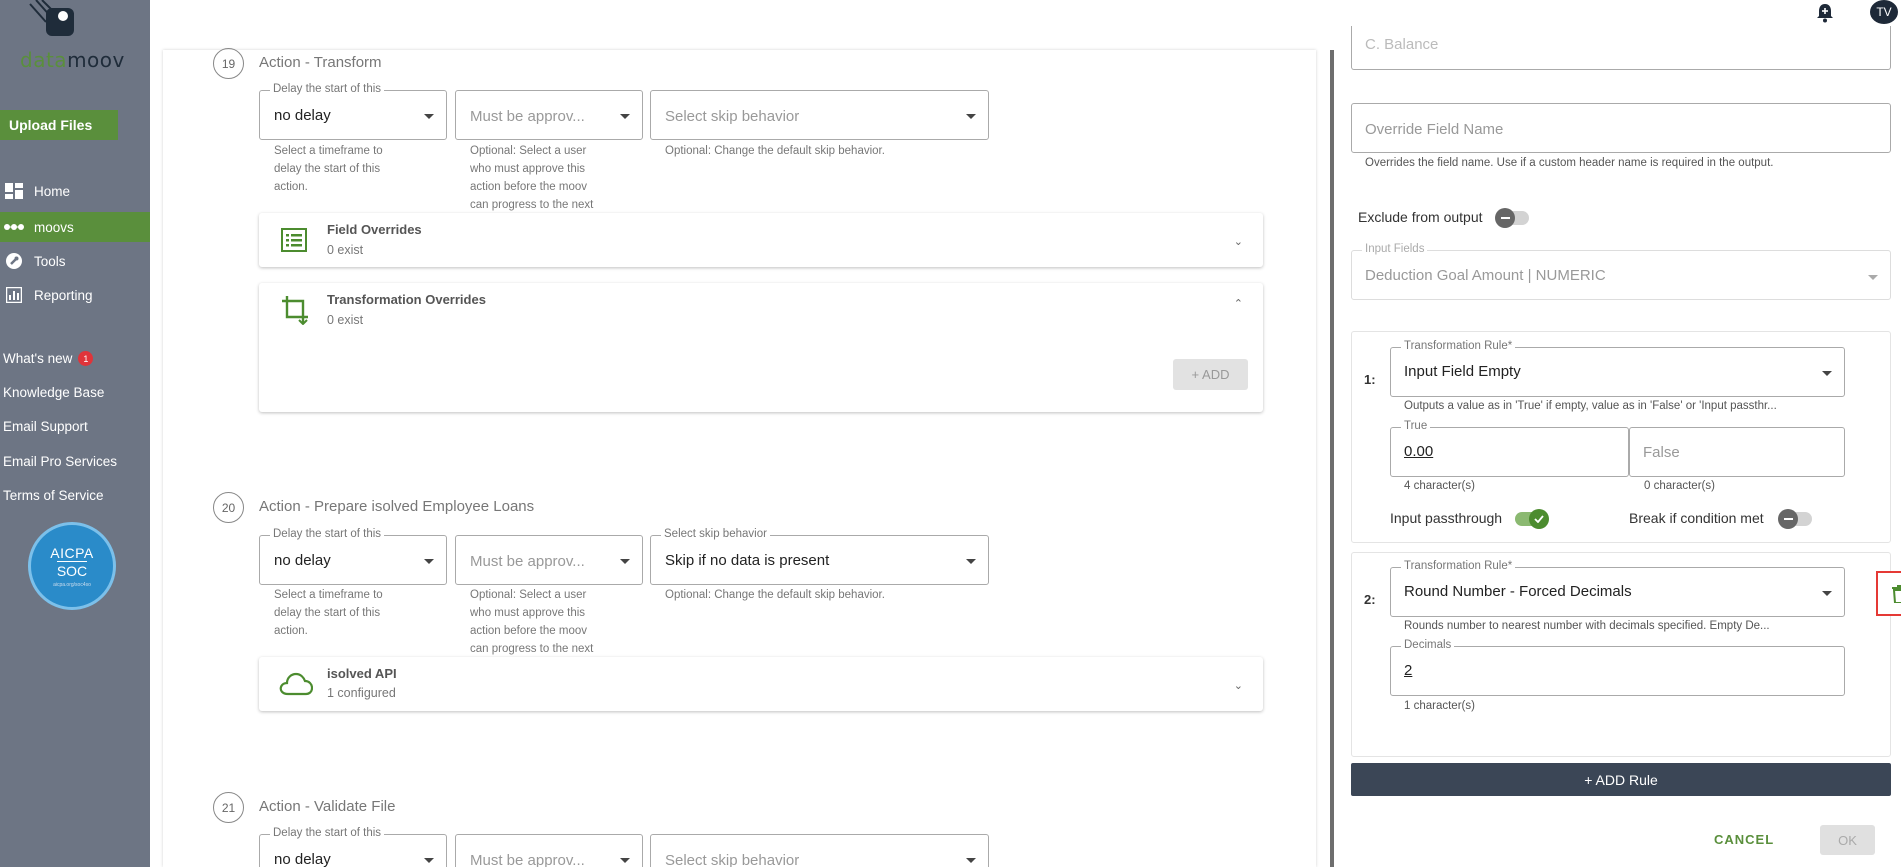 The width and height of the screenshot is (1901, 867). I want to click on override-field-name-input: Override Field Name, so click(1621, 128).